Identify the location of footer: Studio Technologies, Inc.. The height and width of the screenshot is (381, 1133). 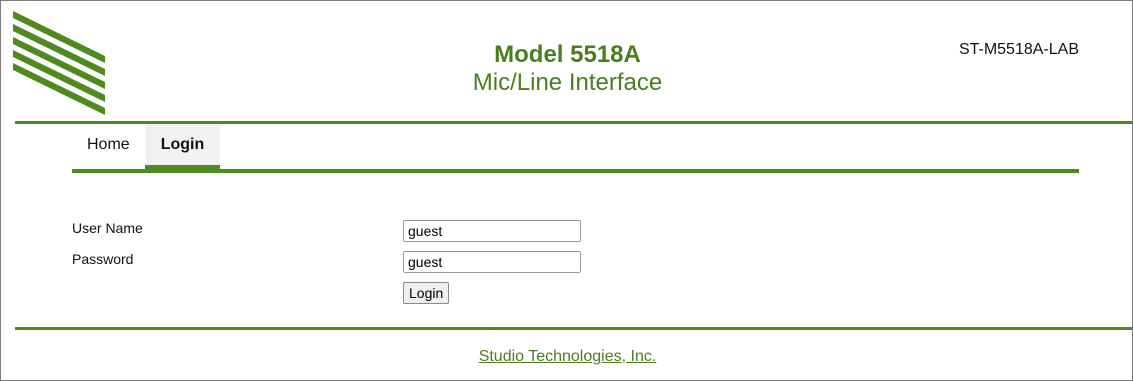
(567, 357).